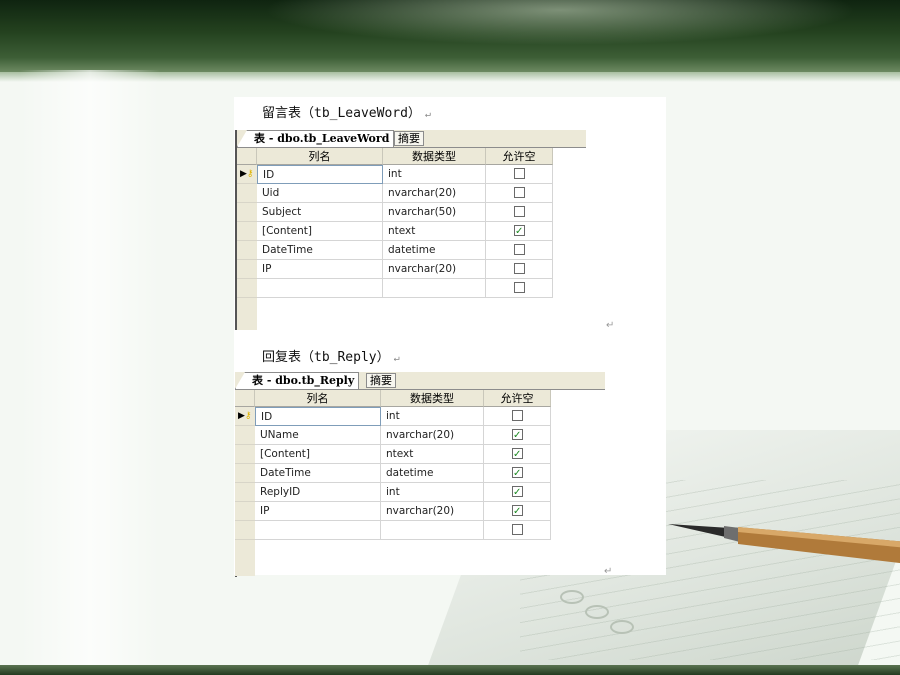  Describe the element at coordinates (316, 138) in the screenshot. I see `tab-table-leaveword: 表 - dbo.tb_LeaveWord` at that location.